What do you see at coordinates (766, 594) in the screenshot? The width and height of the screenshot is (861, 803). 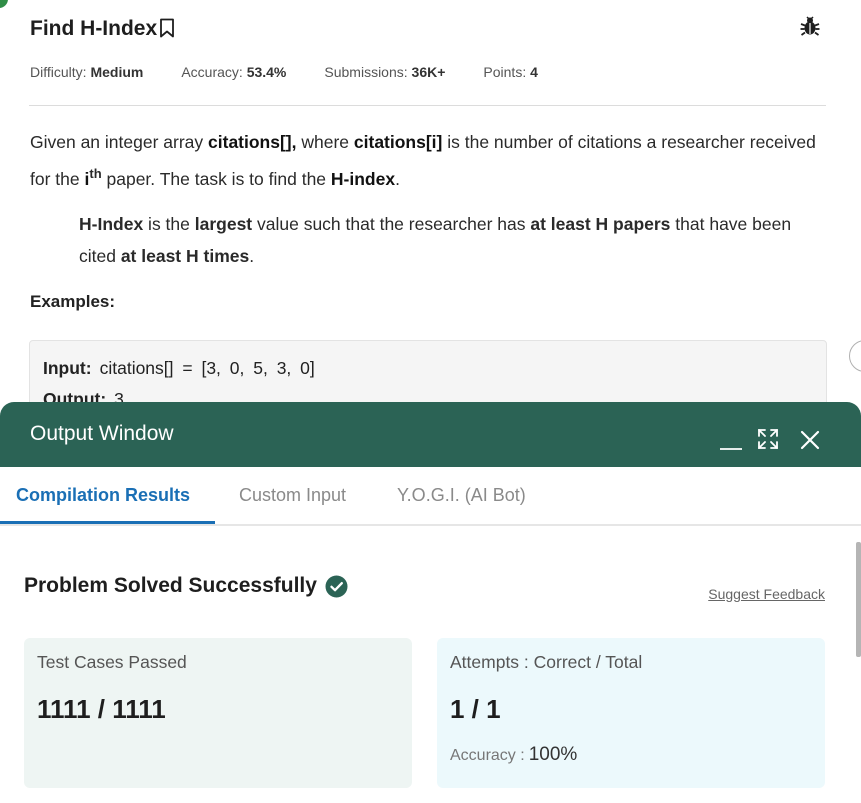 I see `suggest-feedback-link: Suggest Feedback` at bounding box center [766, 594].